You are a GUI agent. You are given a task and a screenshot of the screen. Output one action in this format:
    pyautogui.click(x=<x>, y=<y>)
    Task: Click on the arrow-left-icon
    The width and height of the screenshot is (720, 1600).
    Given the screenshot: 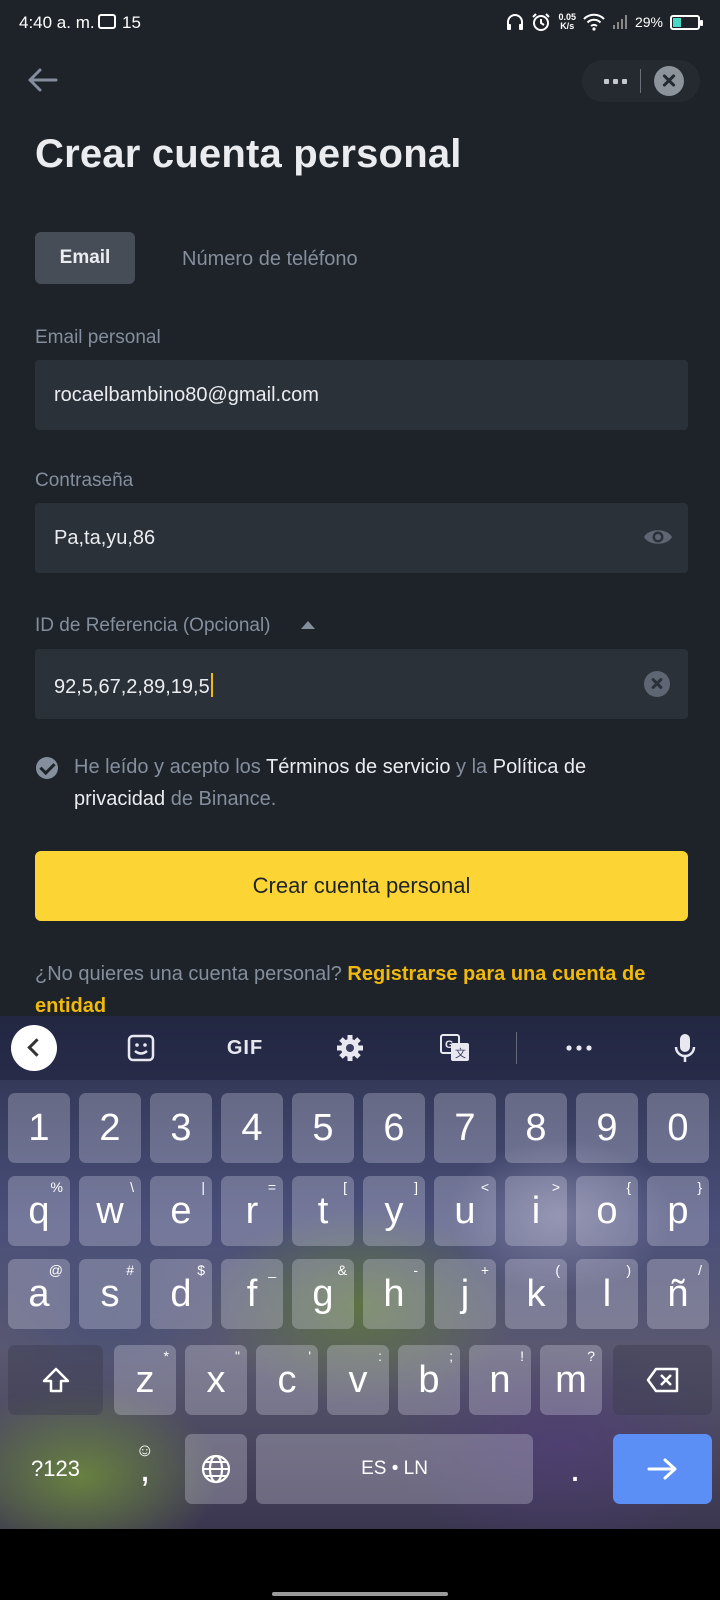 What is the action you would take?
    pyautogui.click(x=43, y=80)
    